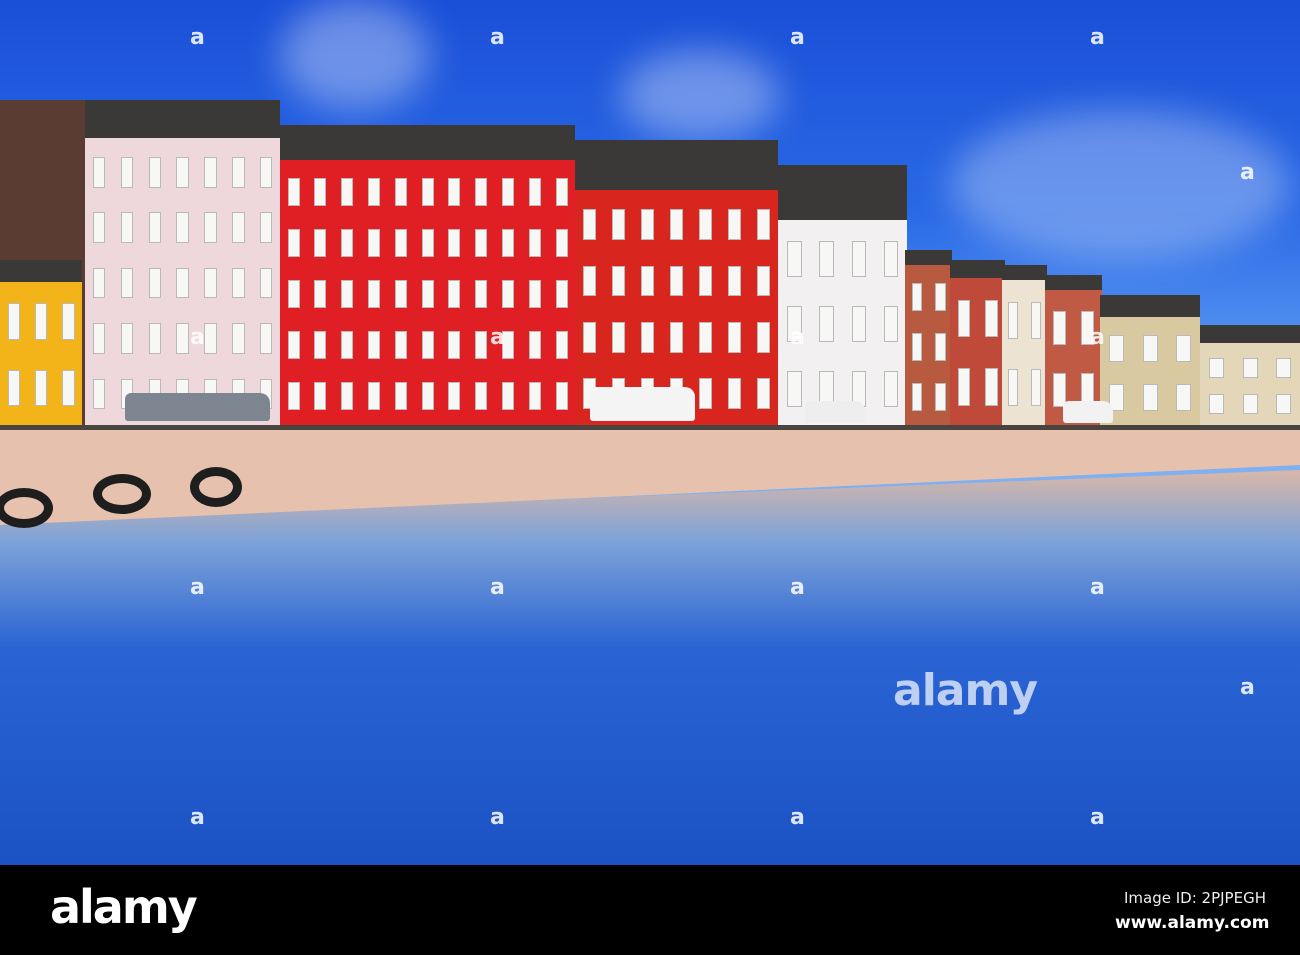 The width and height of the screenshot is (1300, 955). I want to click on image-id: Image ID: 2PJPEGH, so click(1195, 898).